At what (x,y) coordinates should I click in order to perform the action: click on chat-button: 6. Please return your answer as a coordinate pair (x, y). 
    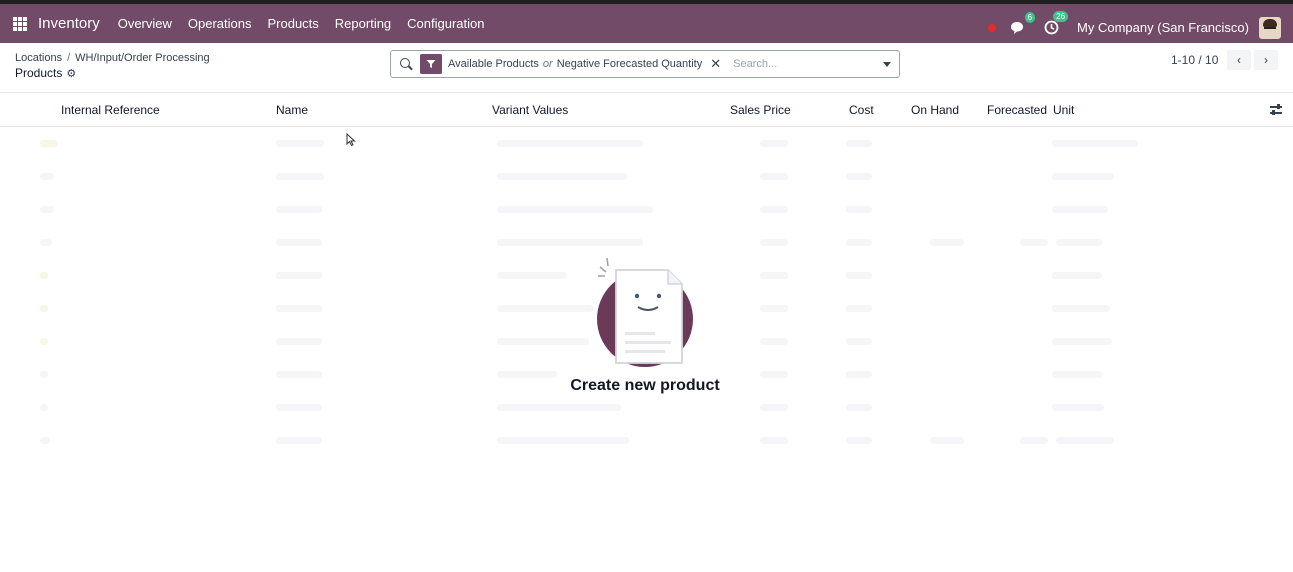
    Looking at the image, I should click on (1023, 23).